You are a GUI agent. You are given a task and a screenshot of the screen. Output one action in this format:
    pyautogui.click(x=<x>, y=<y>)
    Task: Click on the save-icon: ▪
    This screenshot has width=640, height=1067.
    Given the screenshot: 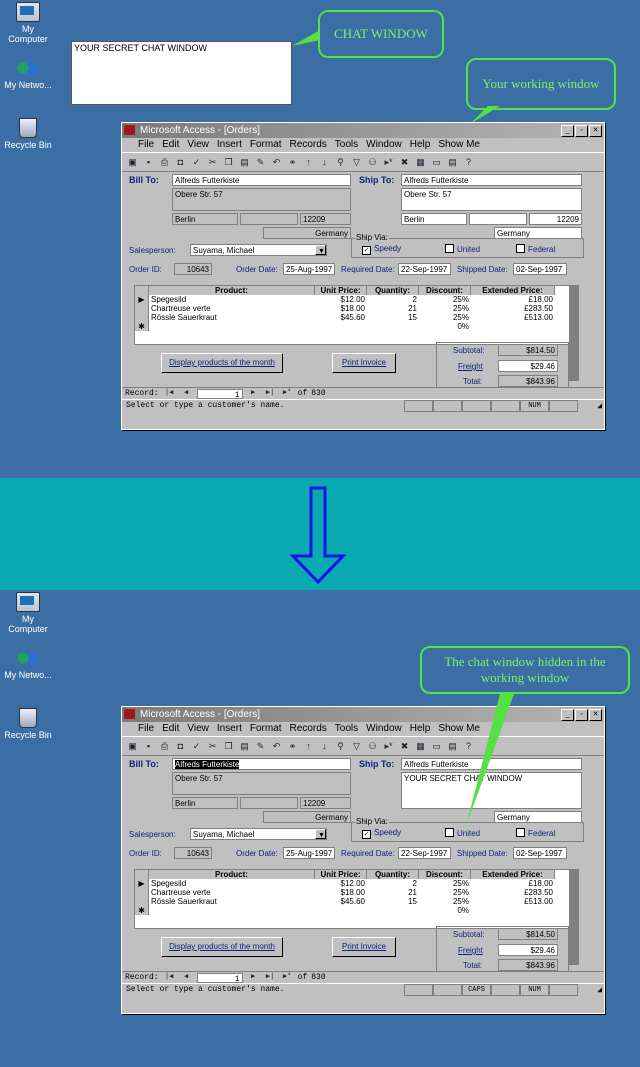 What is the action you would take?
    pyautogui.click(x=148, y=746)
    